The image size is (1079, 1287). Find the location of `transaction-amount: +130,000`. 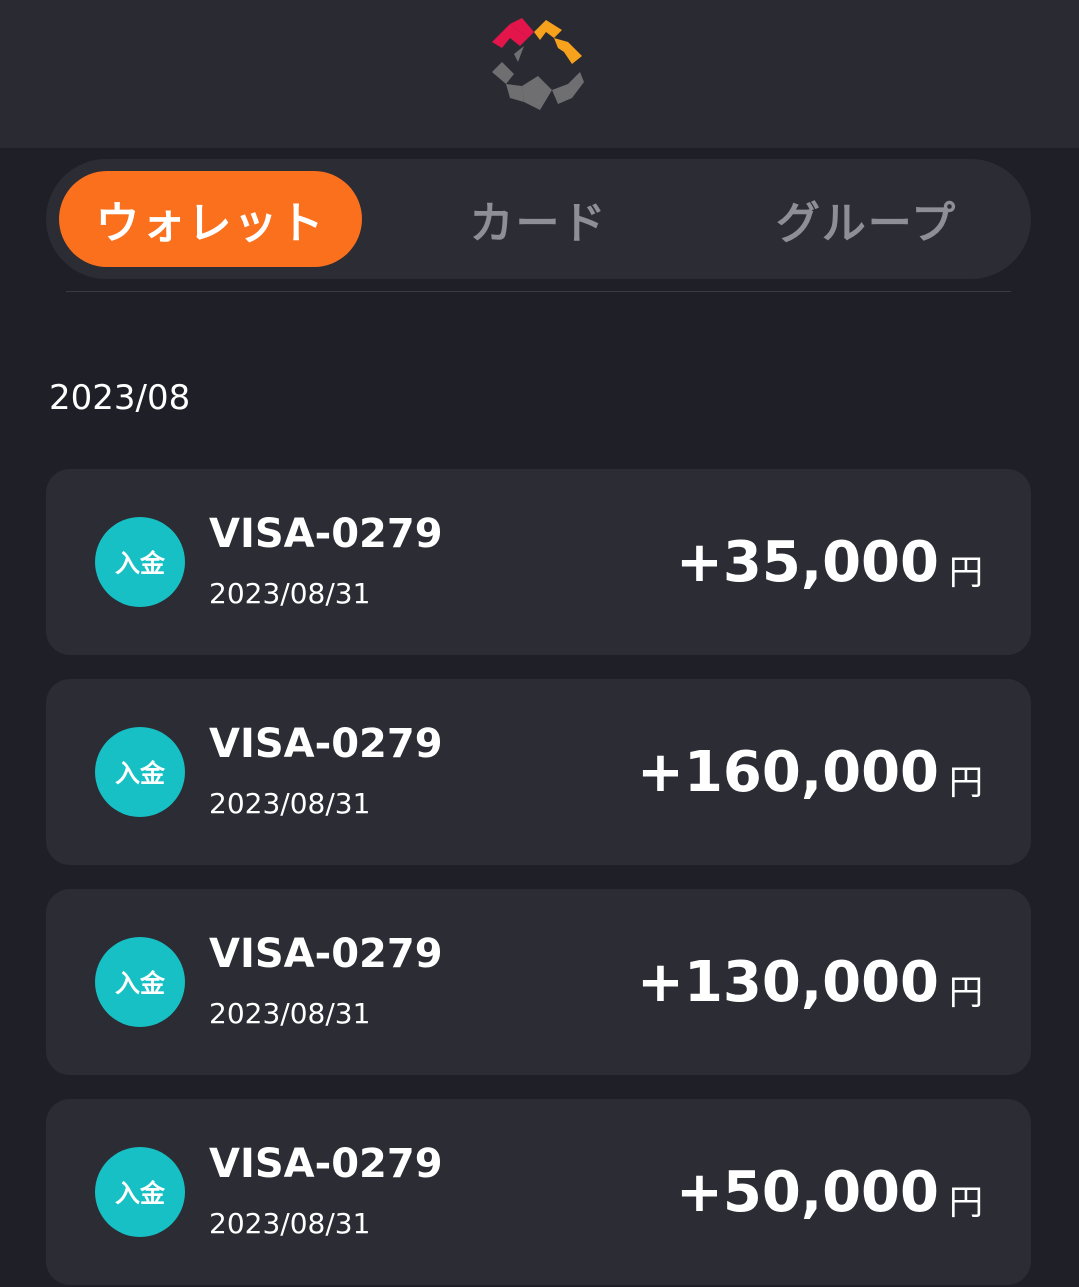

transaction-amount: +130,000 is located at coordinates (788, 982).